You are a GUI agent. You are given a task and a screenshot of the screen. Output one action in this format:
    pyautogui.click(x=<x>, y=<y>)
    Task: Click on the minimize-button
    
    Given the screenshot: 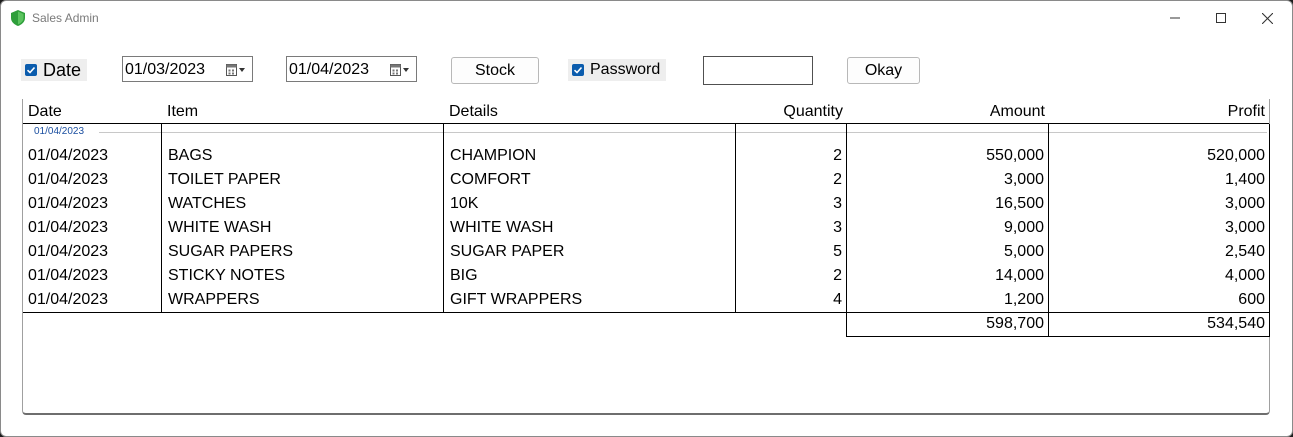 What is the action you would take?
    pyautogui.click(x=1175, y=18)
    